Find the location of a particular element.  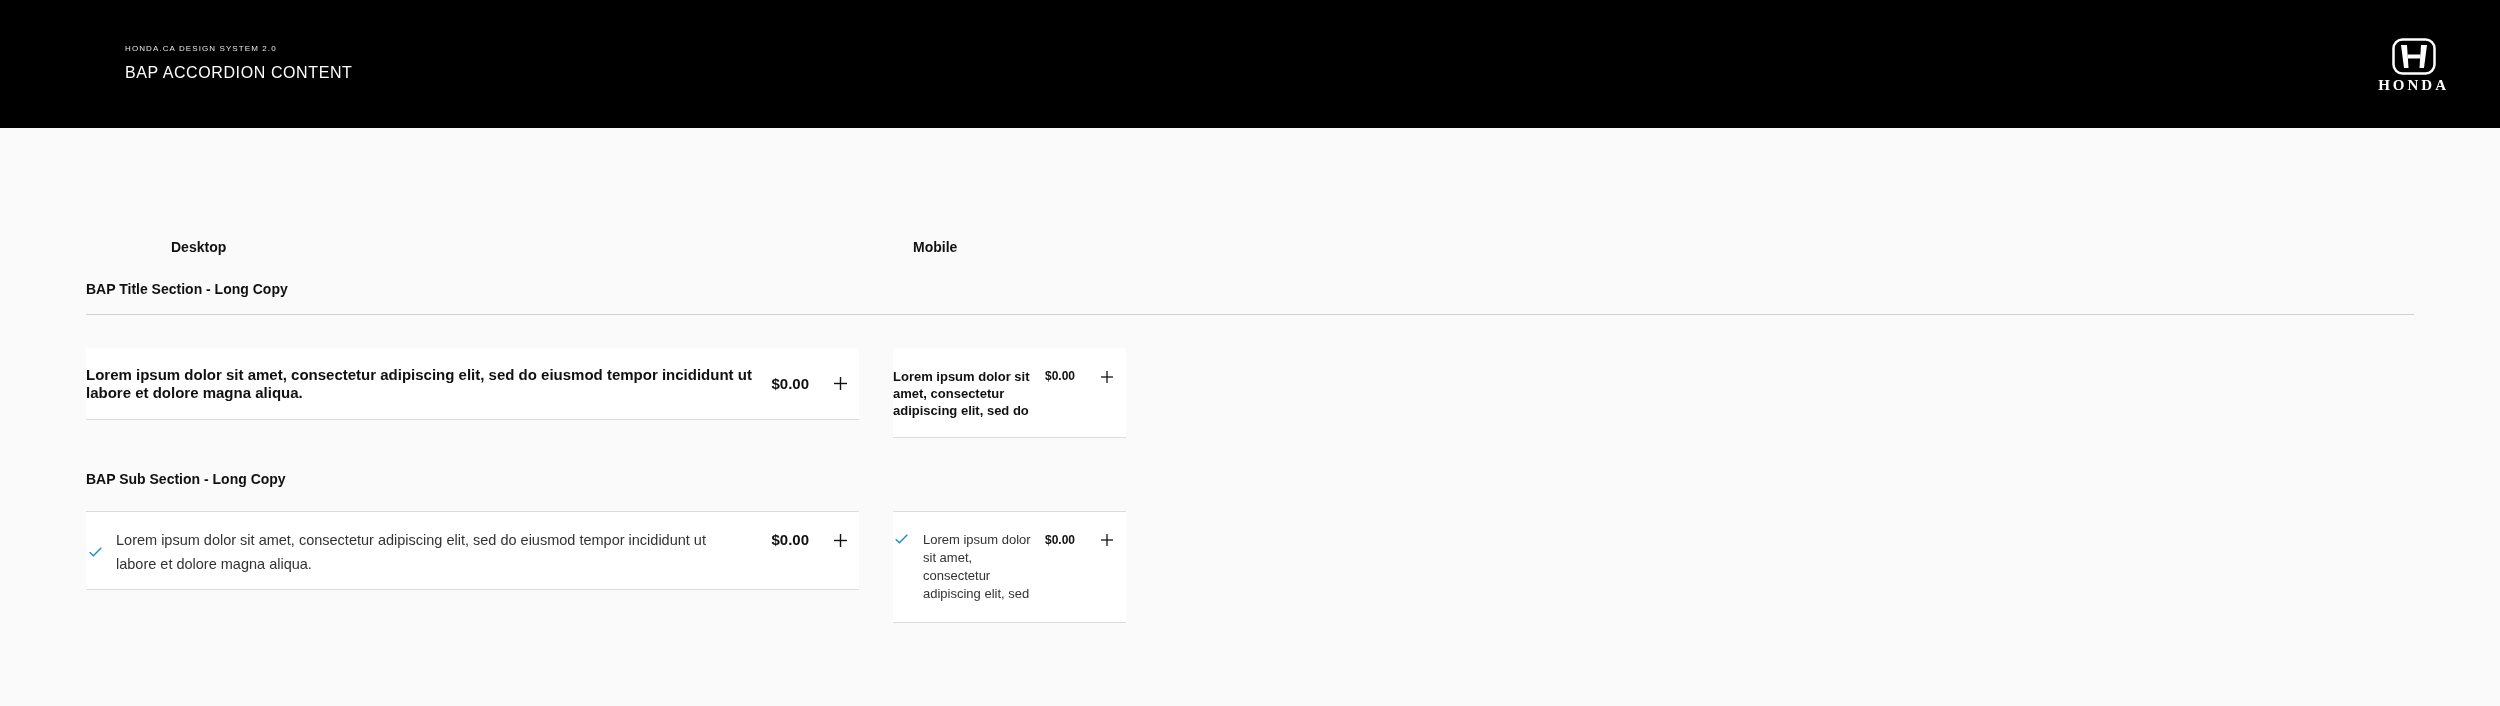

accordion-item: Lorem ipsum dolor sit amet, consectetur adipiscing elit, sed do $0.00 is located at coordinates (1009, 393).